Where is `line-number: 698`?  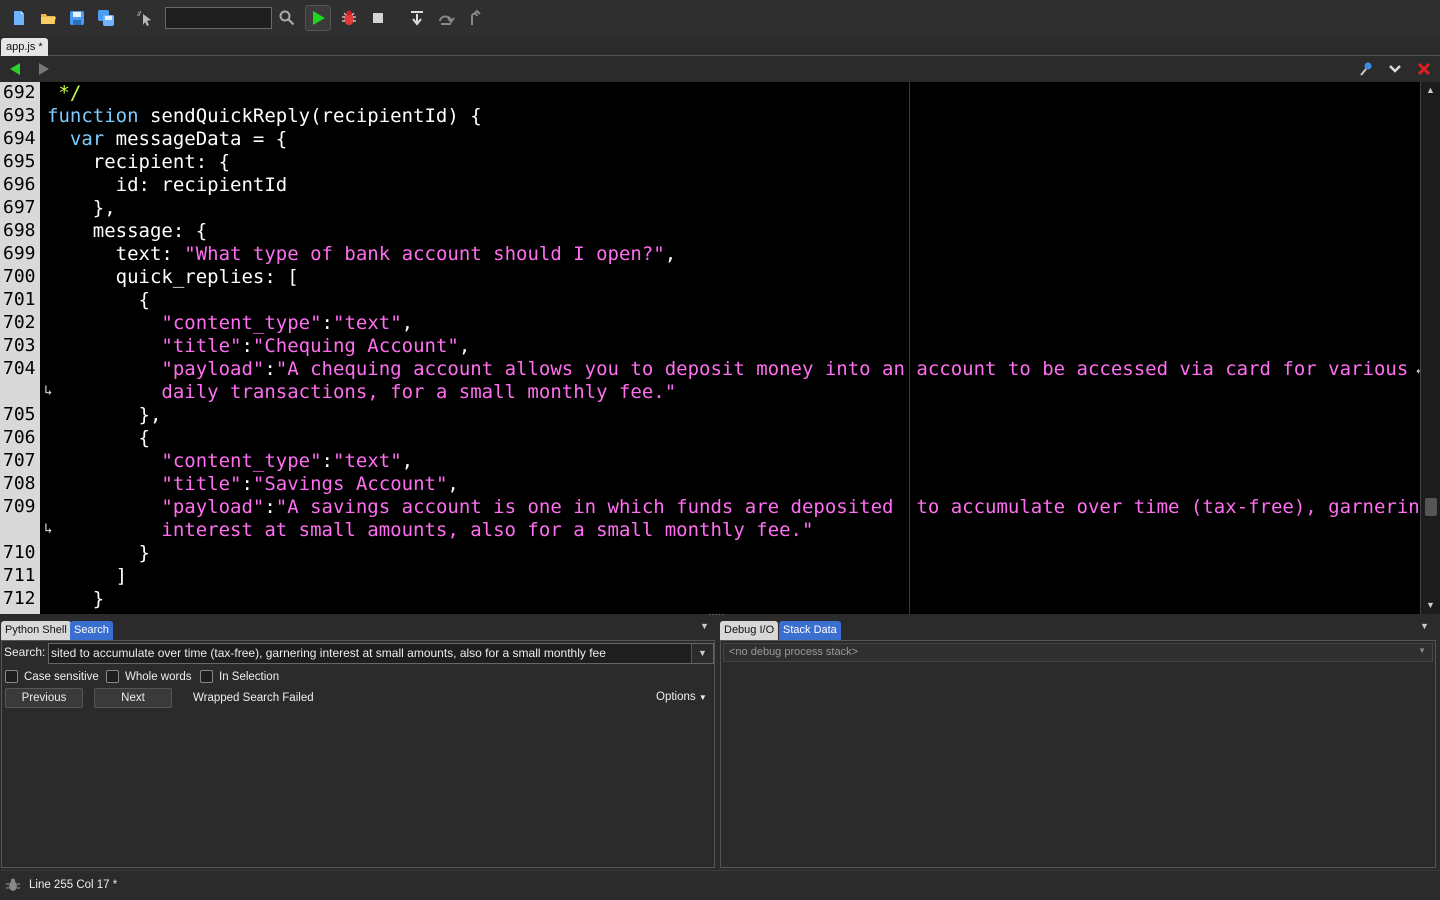 line-number: 698 is located at coordinates (19, 230).